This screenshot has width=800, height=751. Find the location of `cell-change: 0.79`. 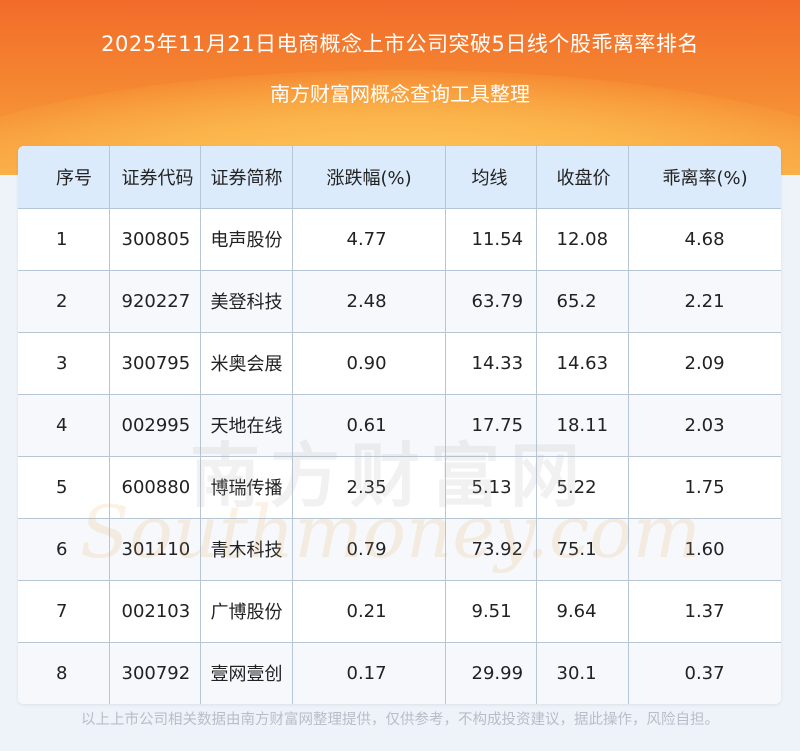

cell-change: 0.79 is located at coordinates (369, 549).